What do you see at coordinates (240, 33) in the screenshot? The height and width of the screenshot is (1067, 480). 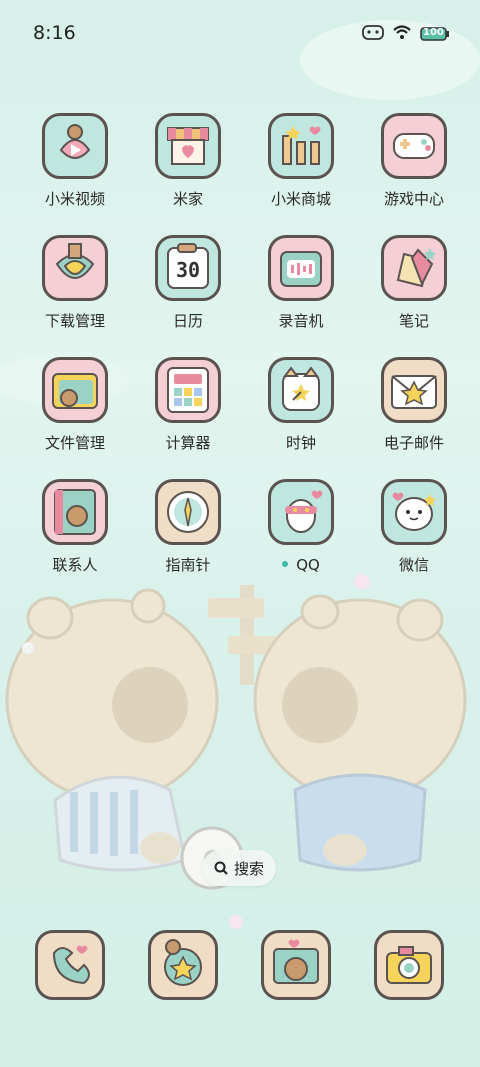 I see `status-bar: 8:16 100` at bounding box center [240, 33].